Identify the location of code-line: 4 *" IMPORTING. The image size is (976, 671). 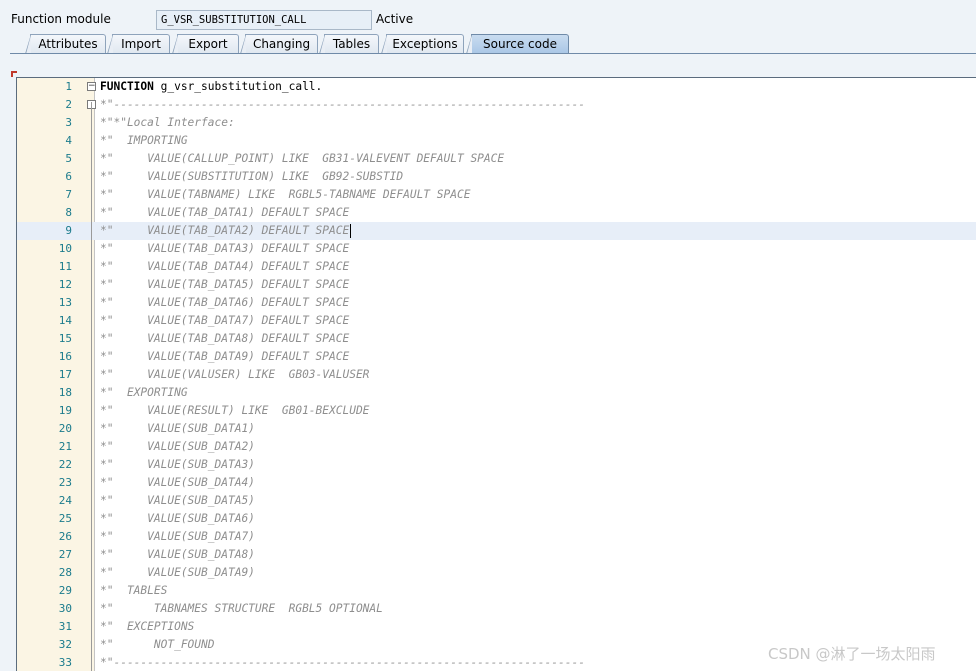
(496, 141).